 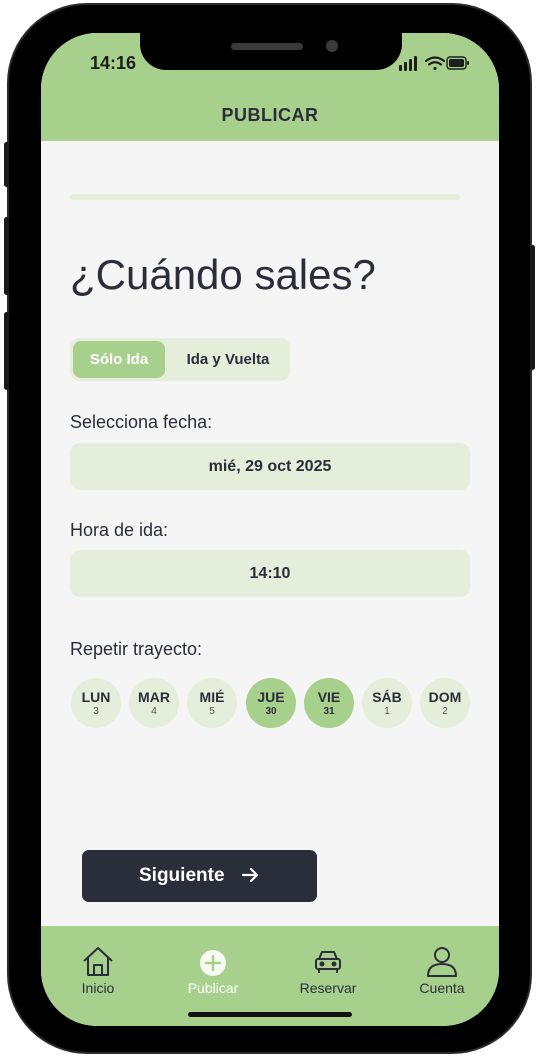 I want to click on user-icon, so click(x=442, y=962).